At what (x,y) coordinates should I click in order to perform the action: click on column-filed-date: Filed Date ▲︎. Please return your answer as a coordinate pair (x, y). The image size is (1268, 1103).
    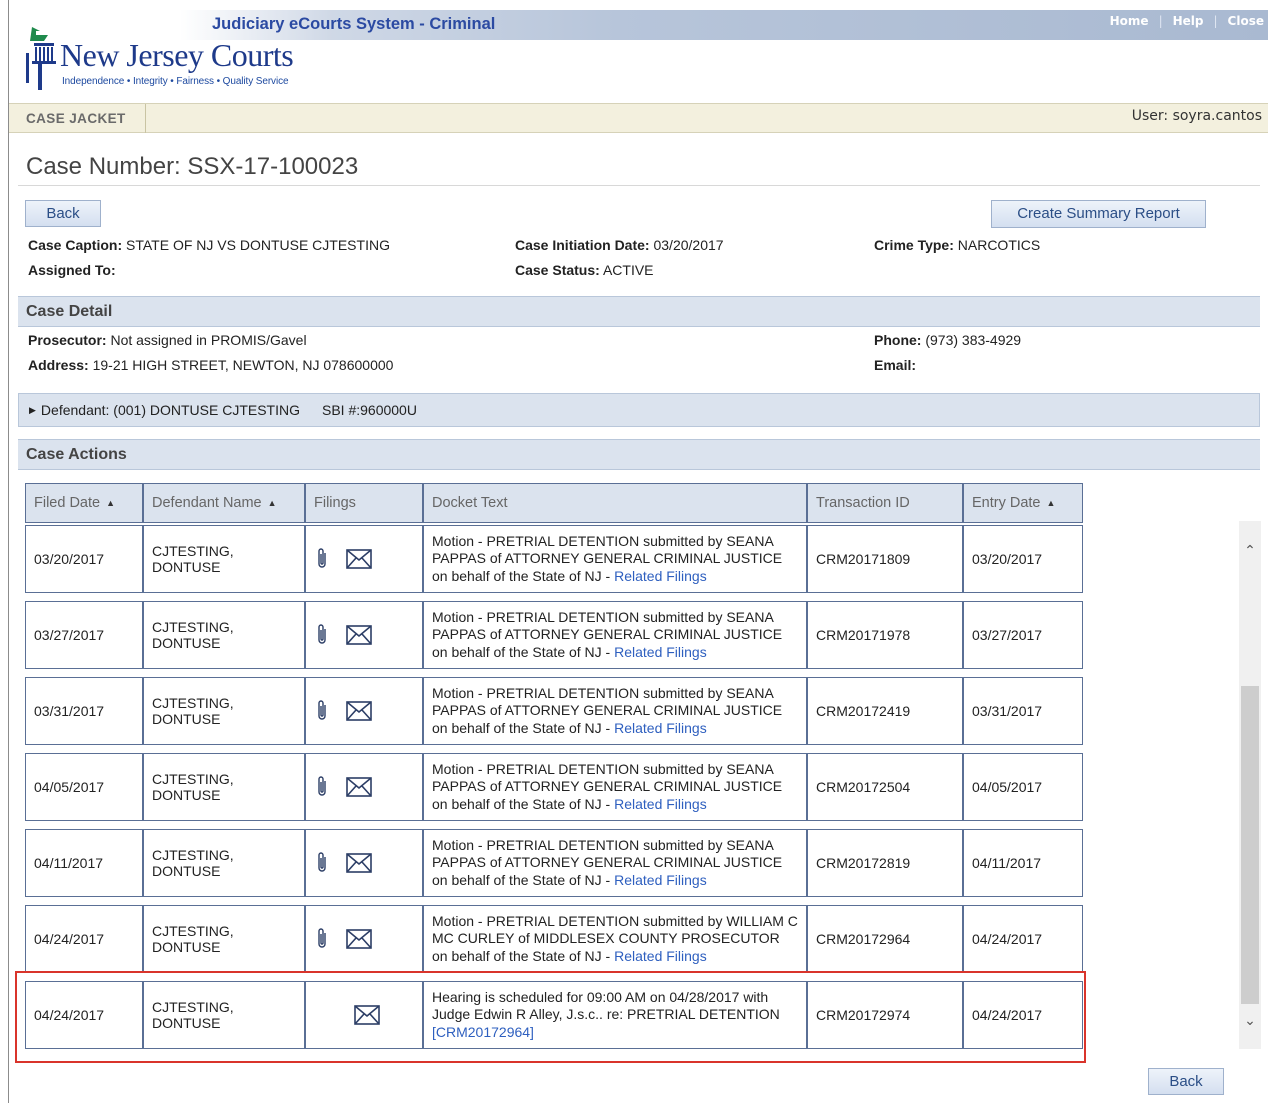
    Looking at the image, I should click on (84, 503).